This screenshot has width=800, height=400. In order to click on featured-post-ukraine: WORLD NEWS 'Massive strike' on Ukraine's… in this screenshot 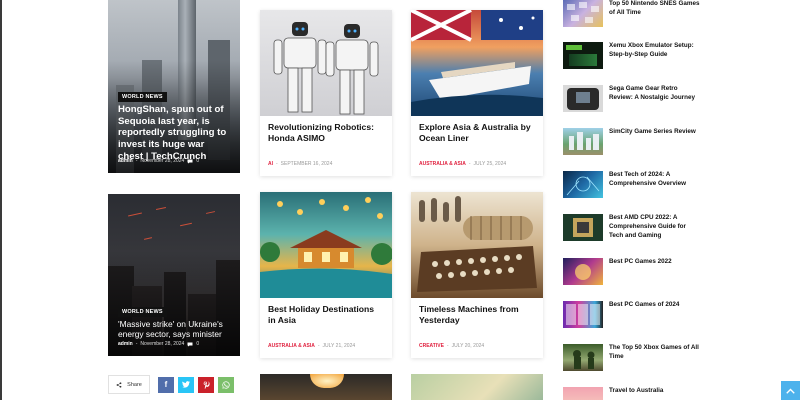, I will do `click(174, 275)`.